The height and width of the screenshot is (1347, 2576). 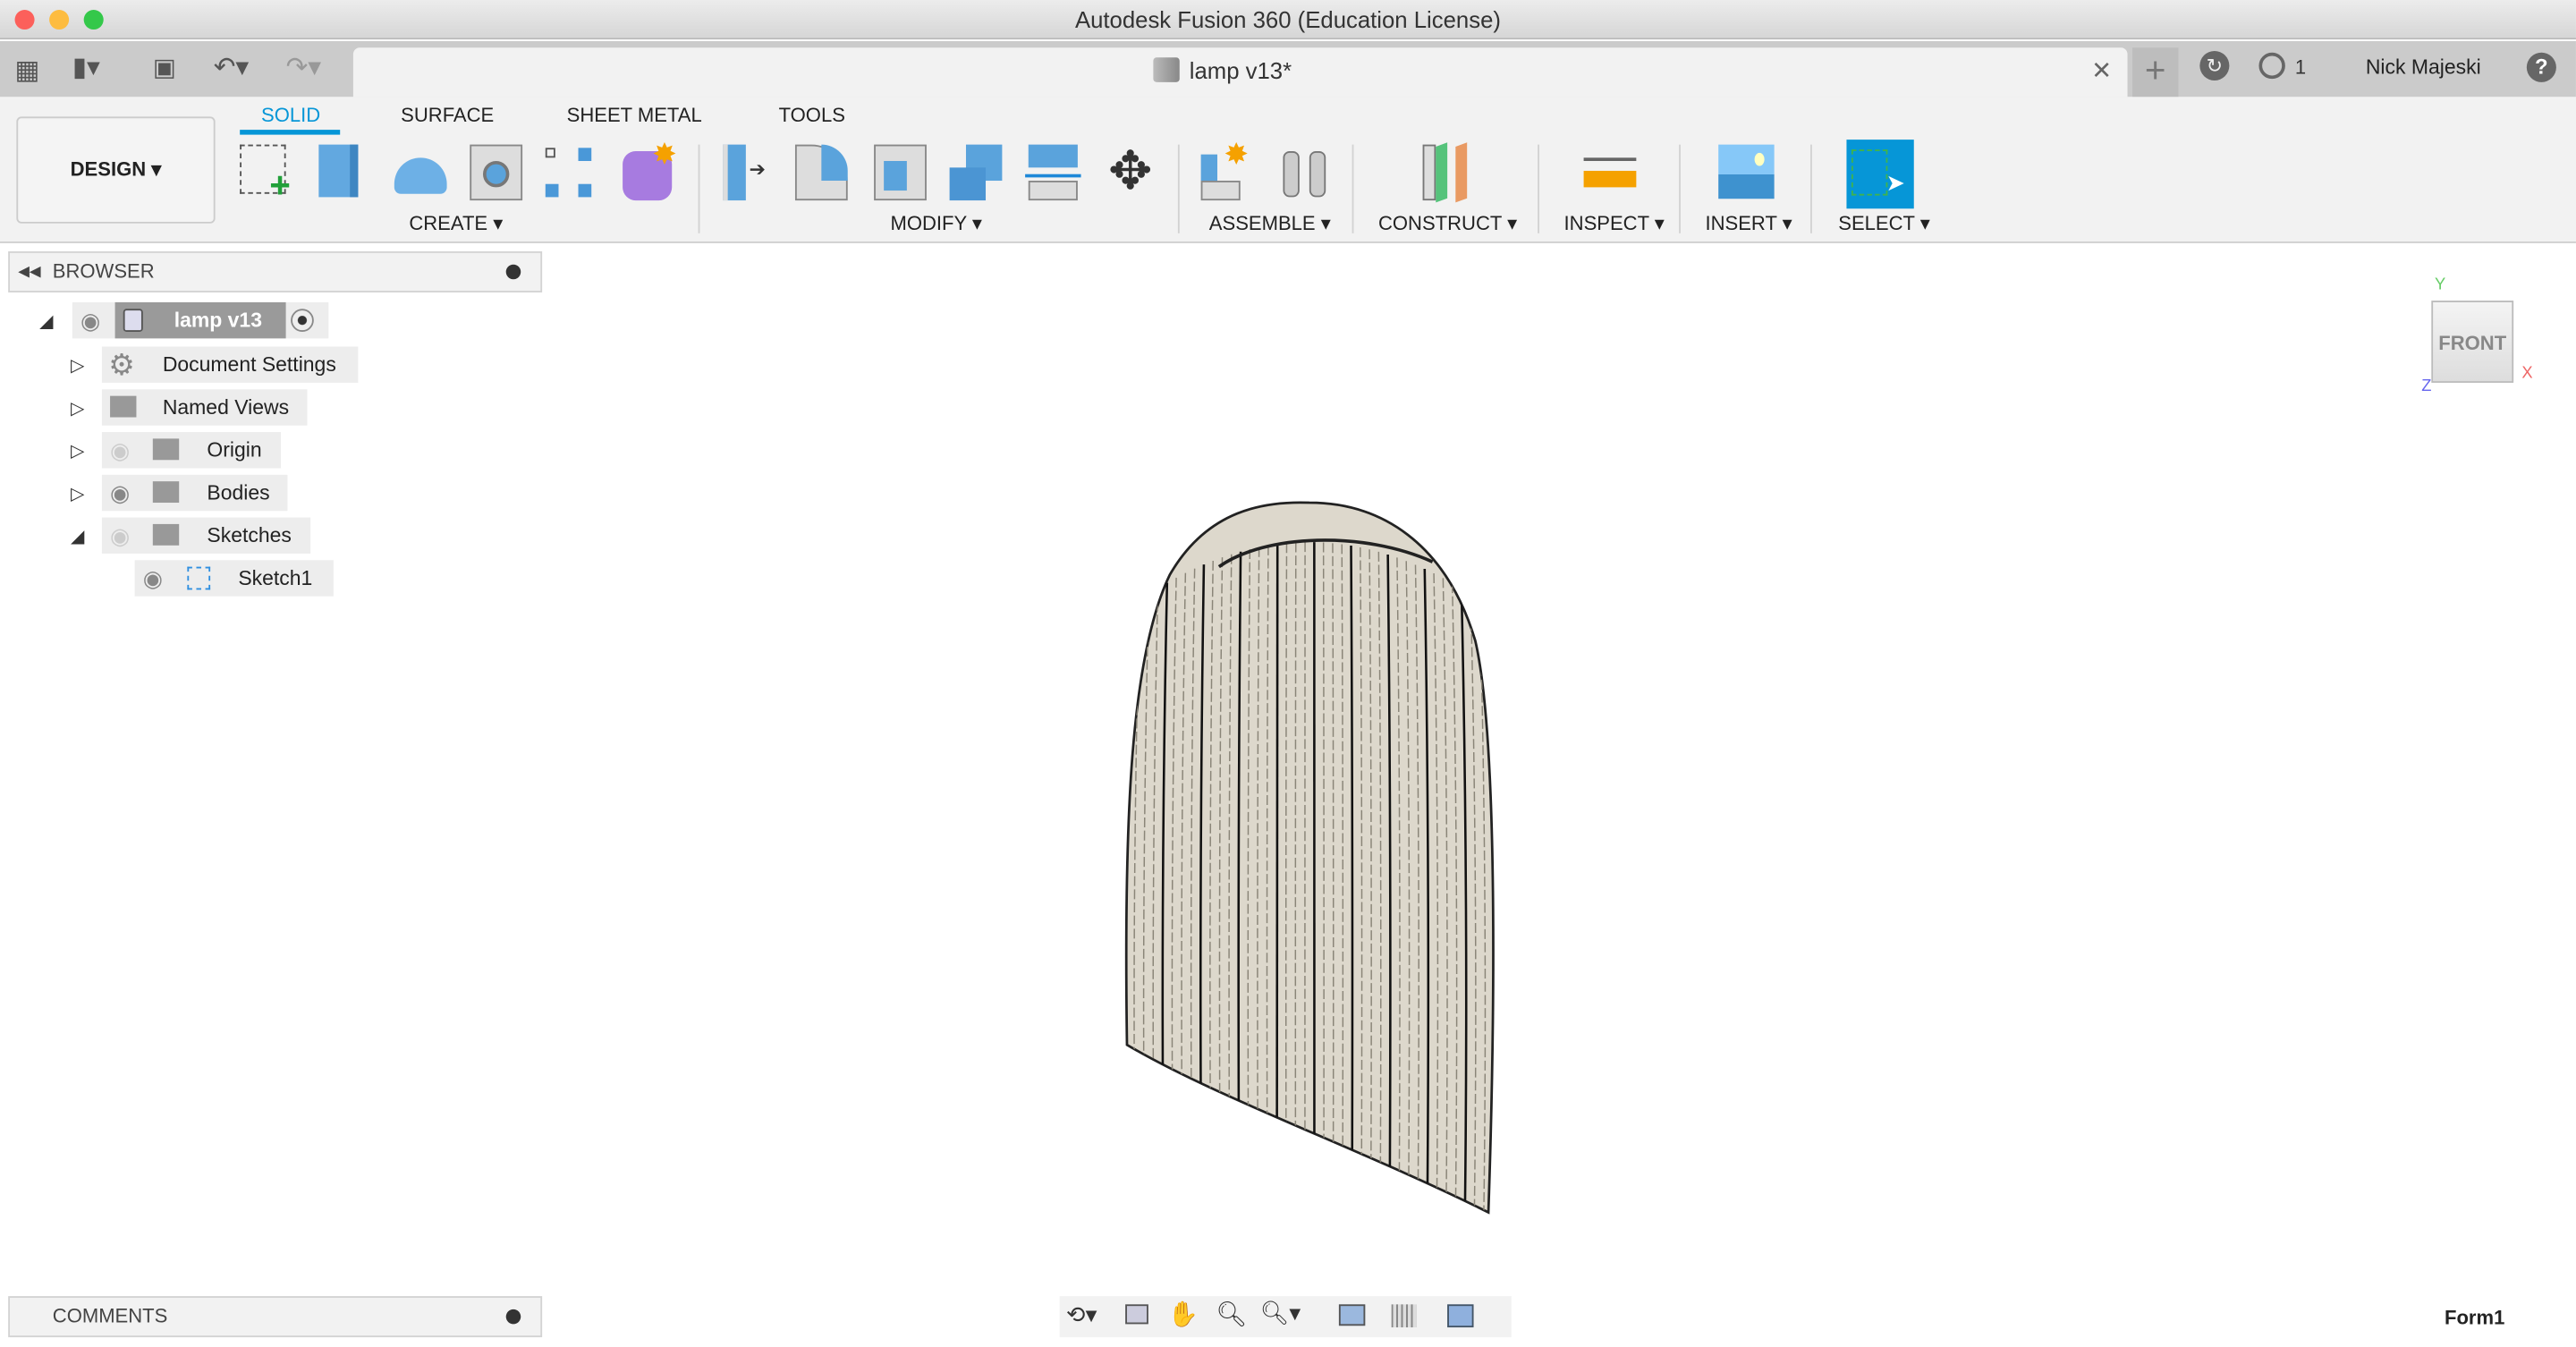 I want to click on display-settings-icon, so click(x=1352, y=1315).